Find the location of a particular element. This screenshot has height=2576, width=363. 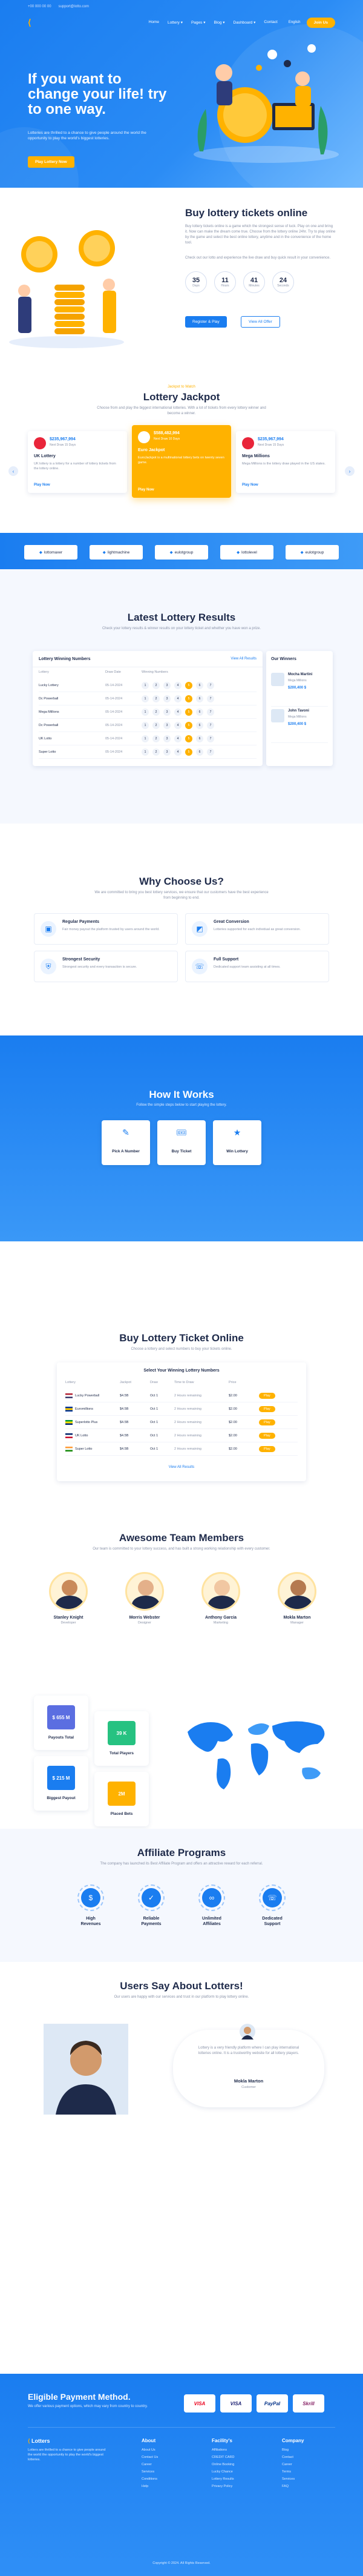

affiliate-item: ✓ Reliable Payments is located at coordinates (151, 1905).